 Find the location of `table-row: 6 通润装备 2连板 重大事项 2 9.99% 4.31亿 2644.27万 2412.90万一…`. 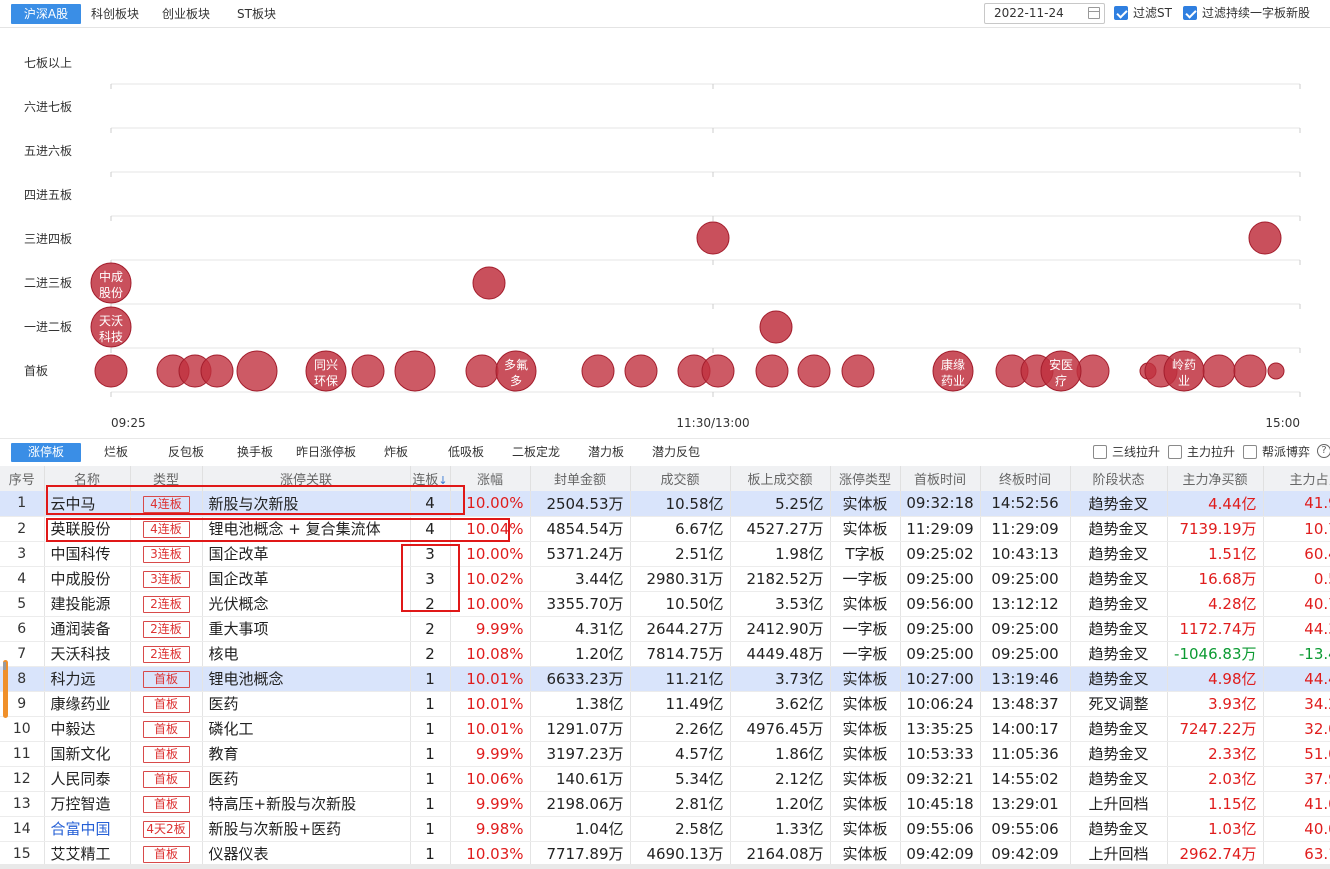

table-row: 6 通润装备 2连板 重大事项 2 9.99% 4.31亿 2644.27万 2412.90万一… is located at coordinates (665, 629).